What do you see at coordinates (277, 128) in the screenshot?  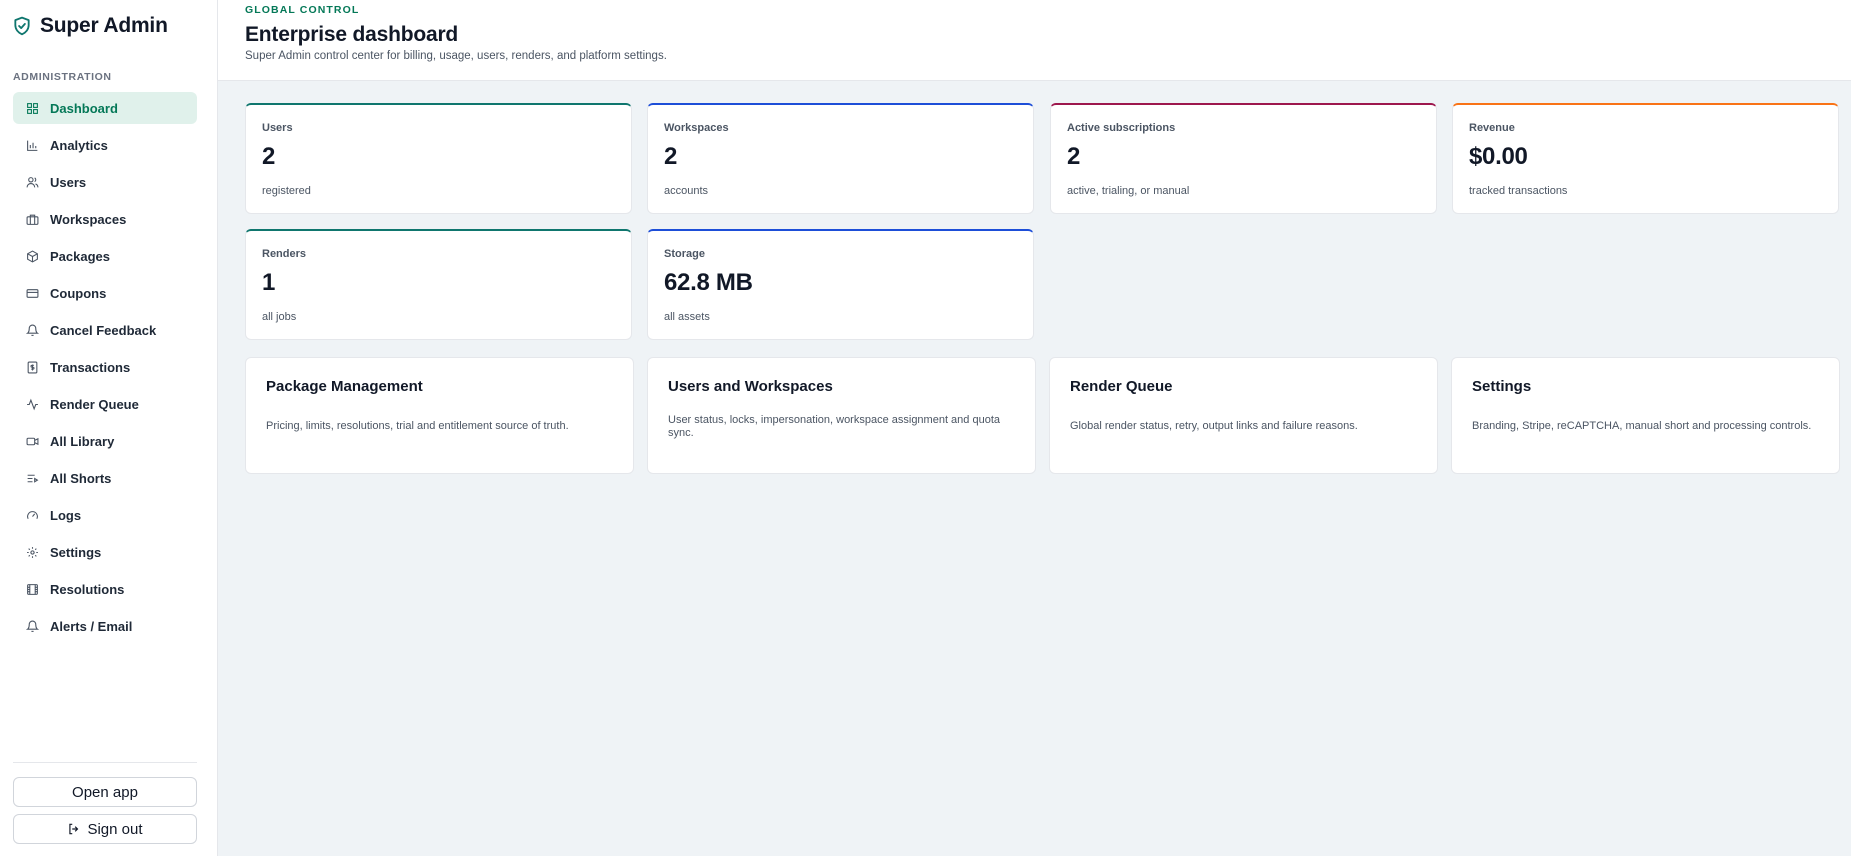 I see `stat-label: Users` at bounding box center [277, 128].